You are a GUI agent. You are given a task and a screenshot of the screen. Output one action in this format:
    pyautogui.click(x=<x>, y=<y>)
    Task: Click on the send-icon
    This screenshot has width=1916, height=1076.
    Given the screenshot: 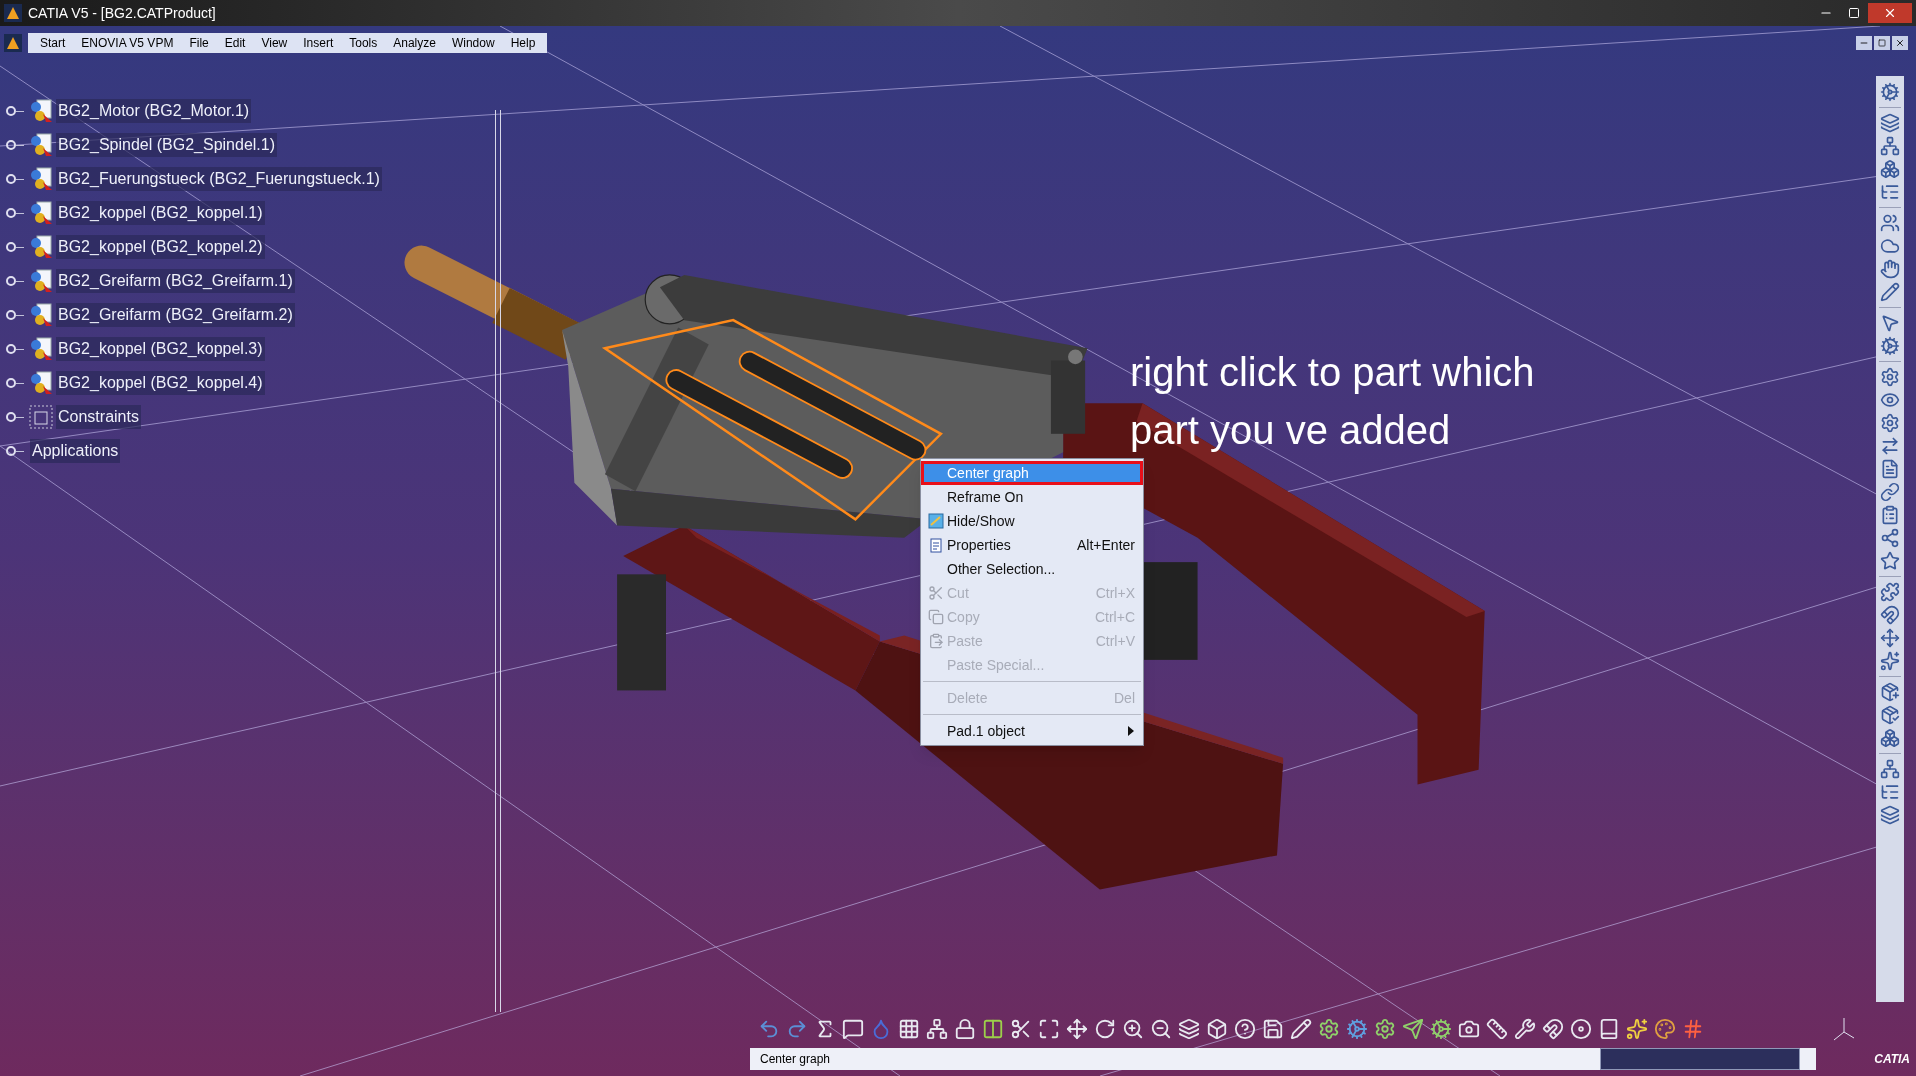 What is the action you would take?
    pyautogui.click(x=1413, y=1029)
    